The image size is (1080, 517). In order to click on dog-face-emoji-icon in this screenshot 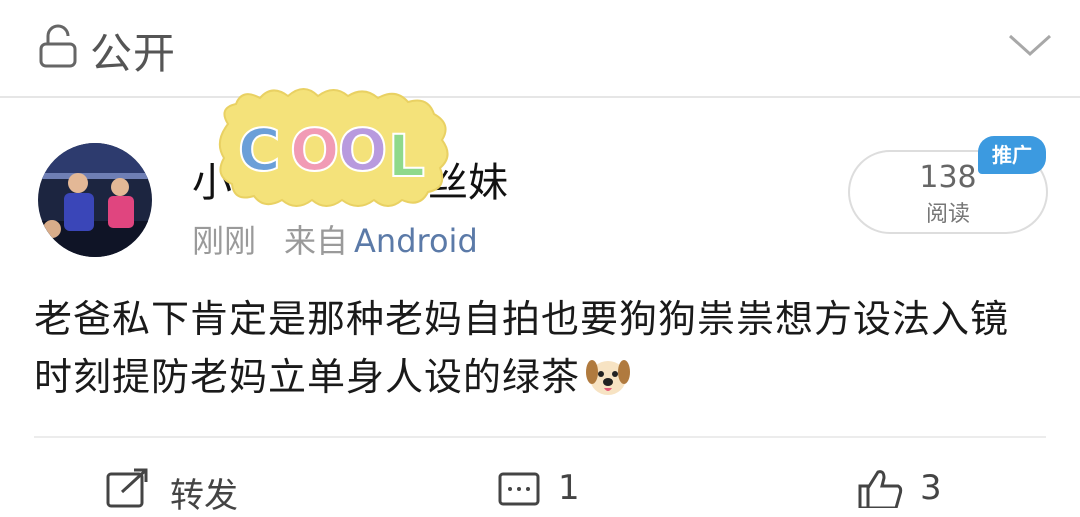, I will do `click(608, 377)`.